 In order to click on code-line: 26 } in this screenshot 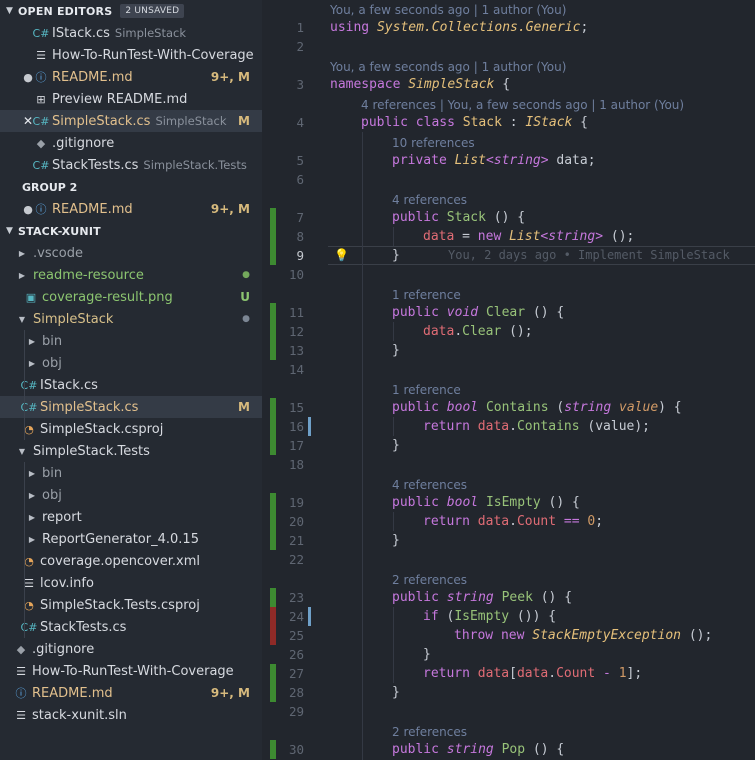, I will do `click(508, 654)`.